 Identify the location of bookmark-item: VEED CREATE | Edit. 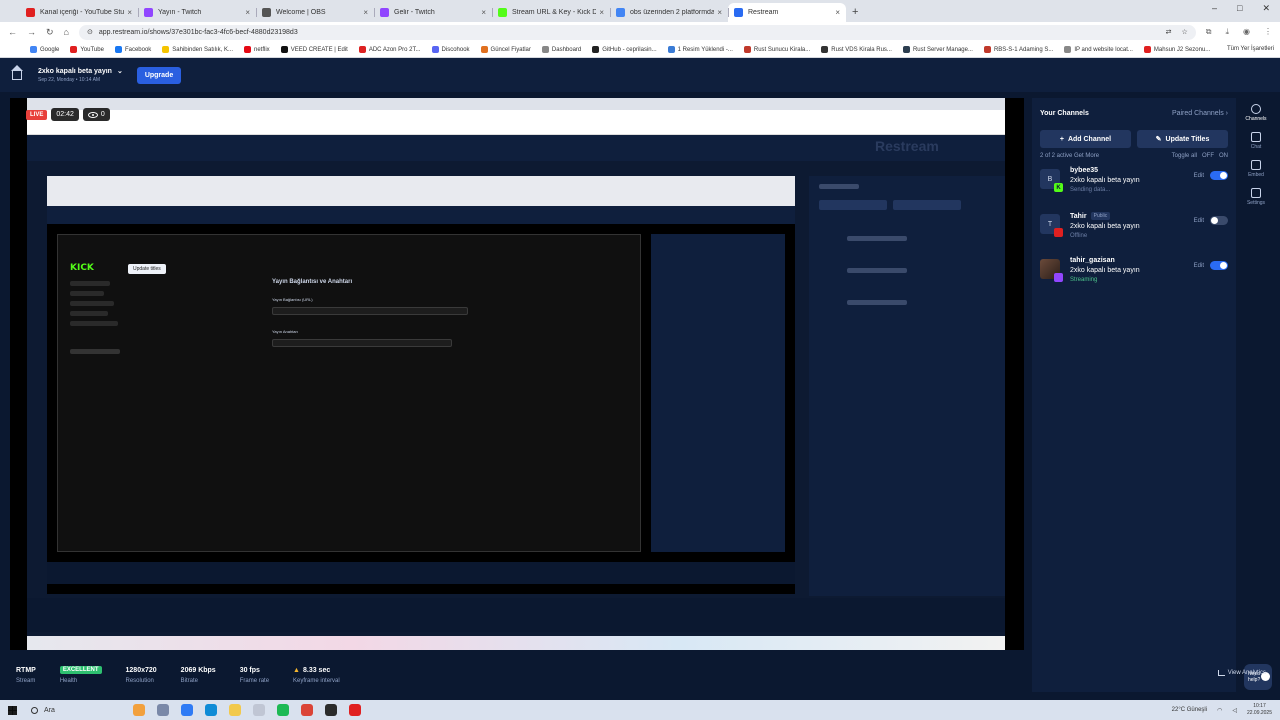
(314, 49).